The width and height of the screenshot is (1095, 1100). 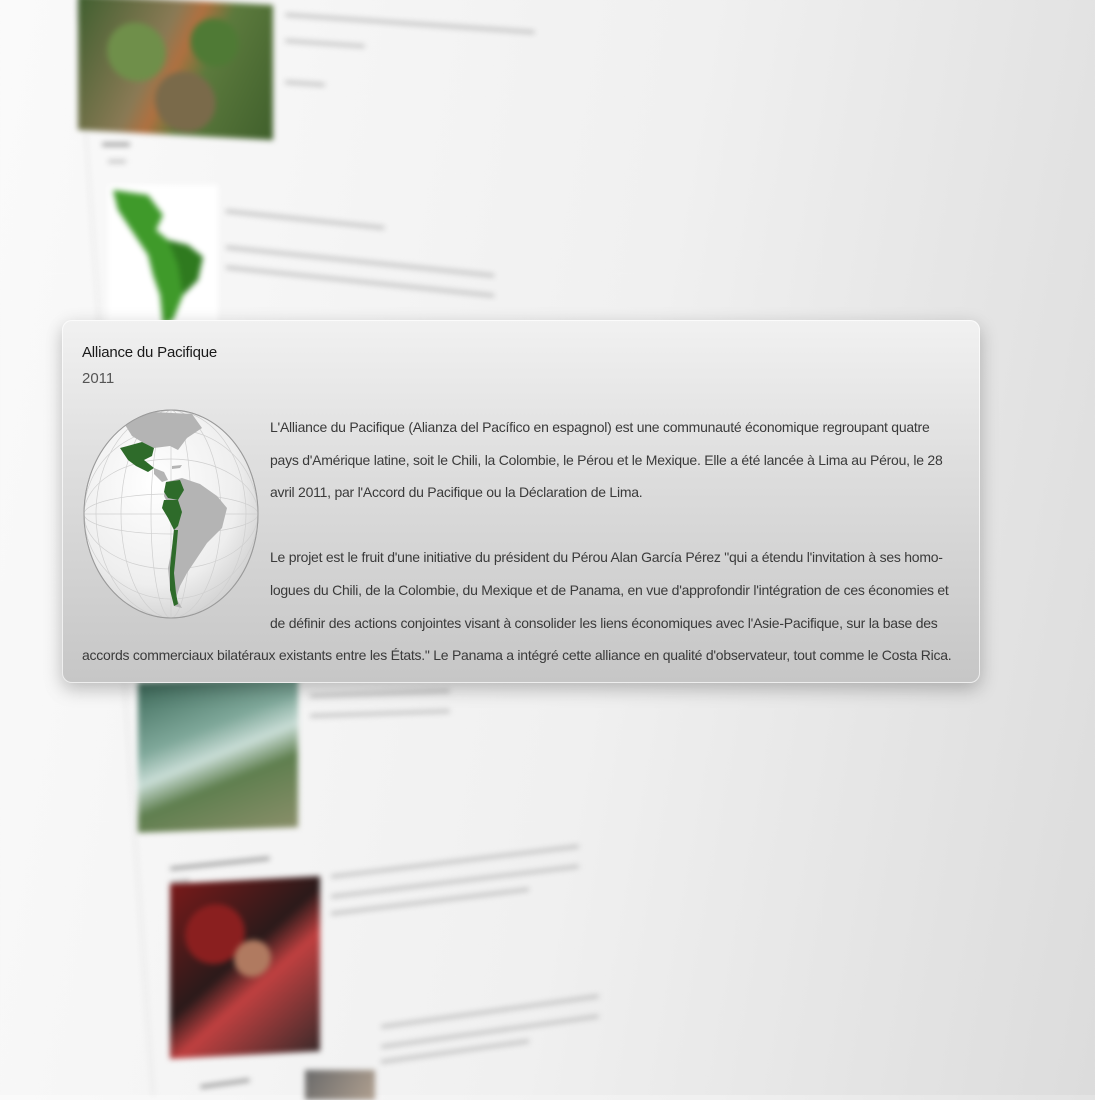 What do you see at coordinates (117, 161) in the screenshot?
I see `entry-year-line` at bounding box center [117, 161].